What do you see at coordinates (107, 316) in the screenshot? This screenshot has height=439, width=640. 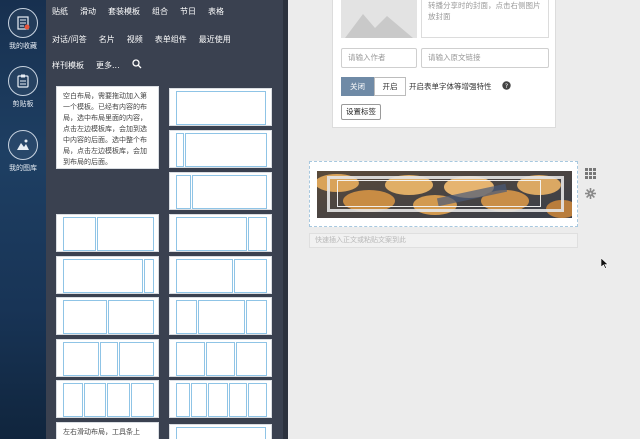 I see `layout-template-halves` at bounding box center [107, 316].